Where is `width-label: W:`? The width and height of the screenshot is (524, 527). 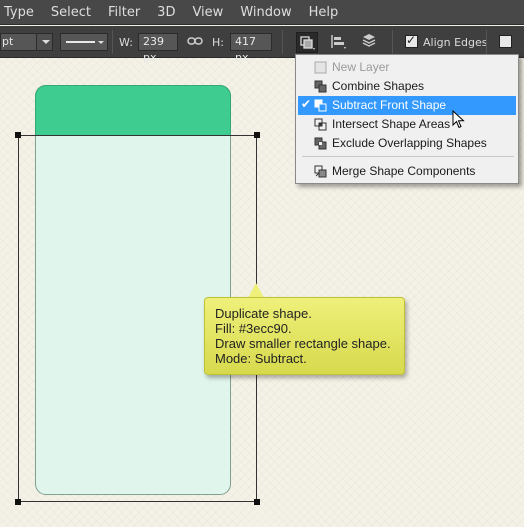 width-label: W: is located at coordinates (126, 42).